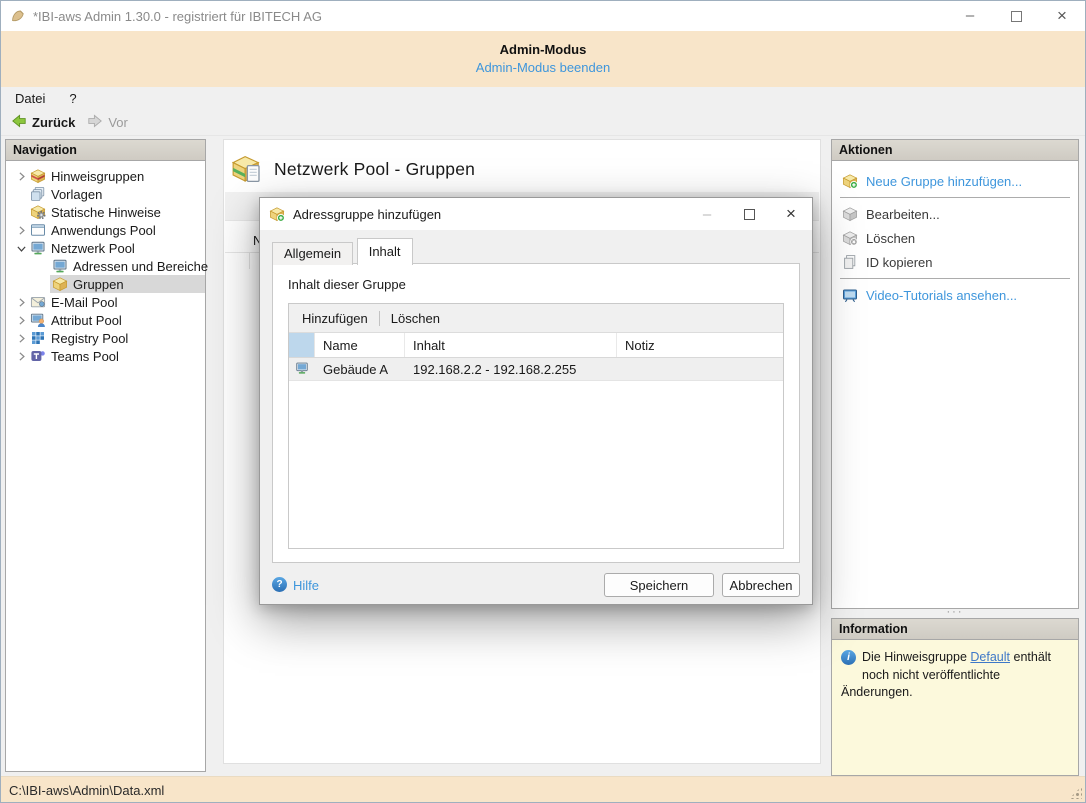 The width and height of the screenshot is (1086, 803). Describe the element at coordinates (955, 238) in the screenshot. I see `action-delete: Löschen` at that location.